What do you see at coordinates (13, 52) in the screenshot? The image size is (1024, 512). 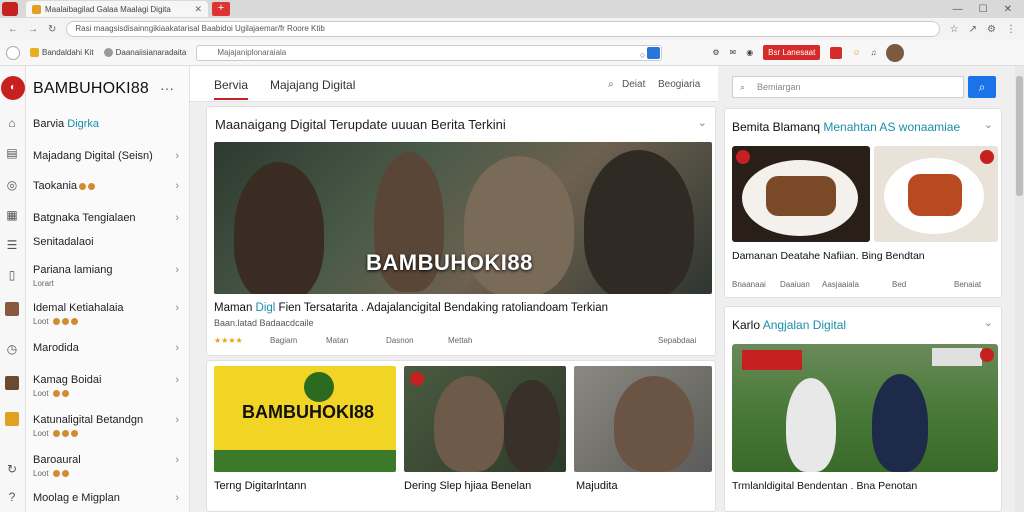 I see `app-icon` at bounding box center [13, 52].